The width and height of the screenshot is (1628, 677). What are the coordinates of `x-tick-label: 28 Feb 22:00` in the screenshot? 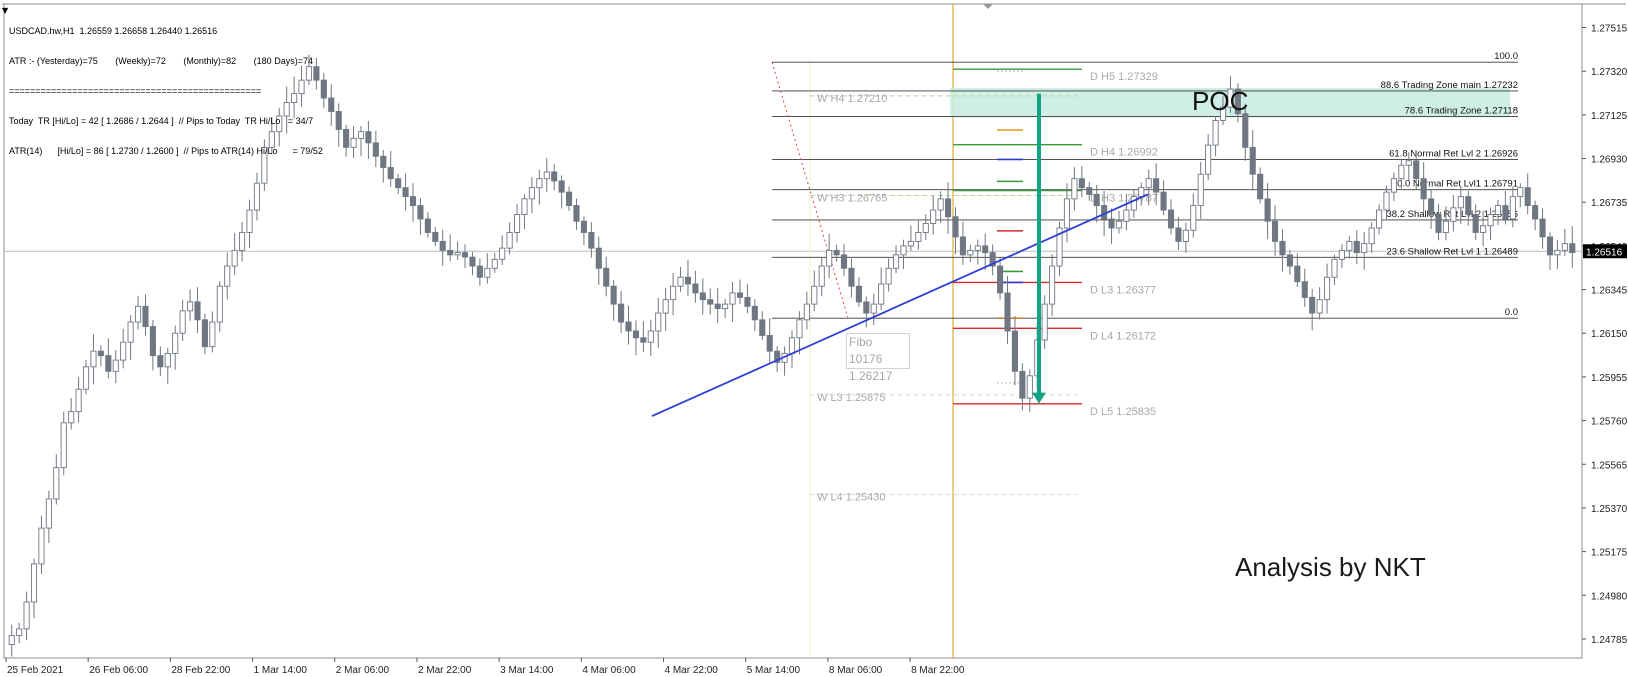 It's located at (200, 670).